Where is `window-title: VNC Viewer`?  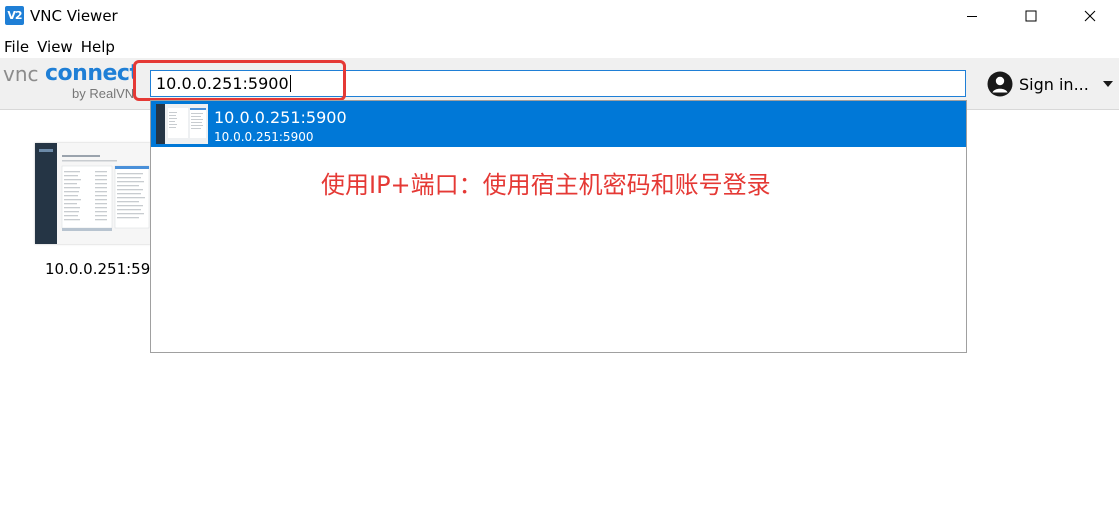
window-title: VNC Viewer is located at coordinates (74, 16).